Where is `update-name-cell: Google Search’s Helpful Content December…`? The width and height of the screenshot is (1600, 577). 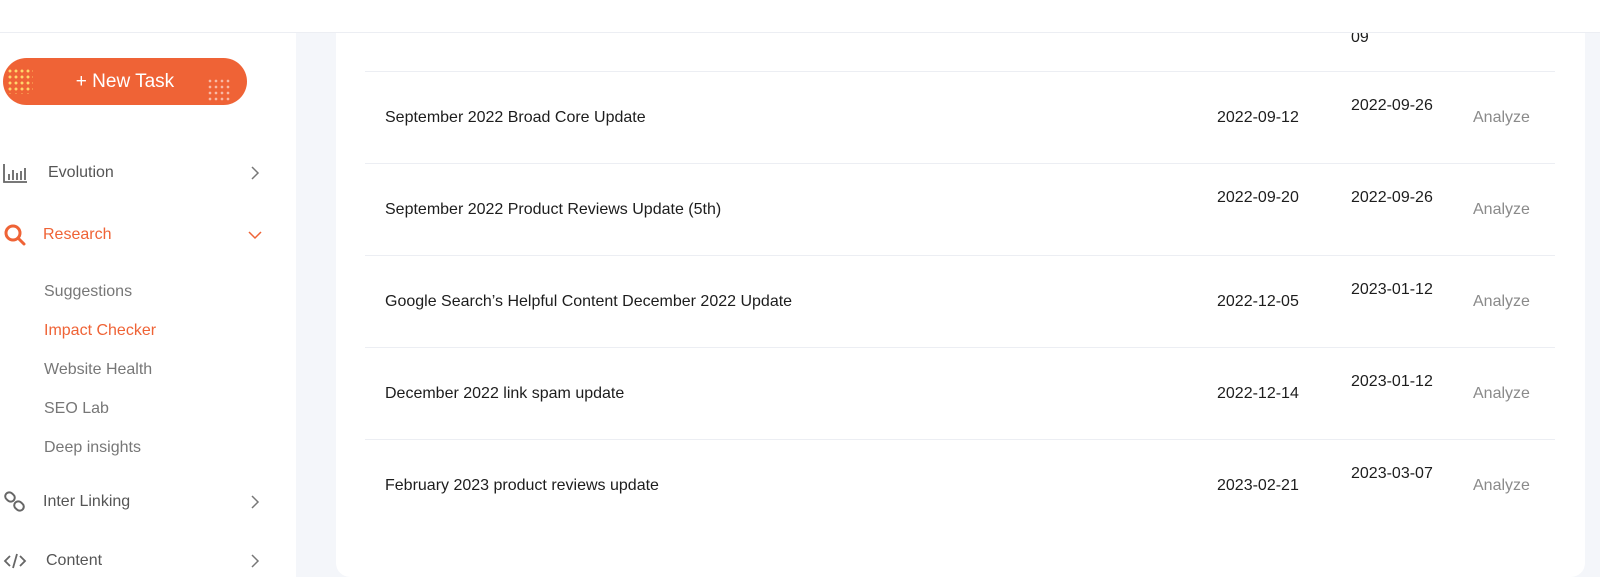 update-name-cell: Google Search’s Helpful Content December… is located at coordinates (589, 301).